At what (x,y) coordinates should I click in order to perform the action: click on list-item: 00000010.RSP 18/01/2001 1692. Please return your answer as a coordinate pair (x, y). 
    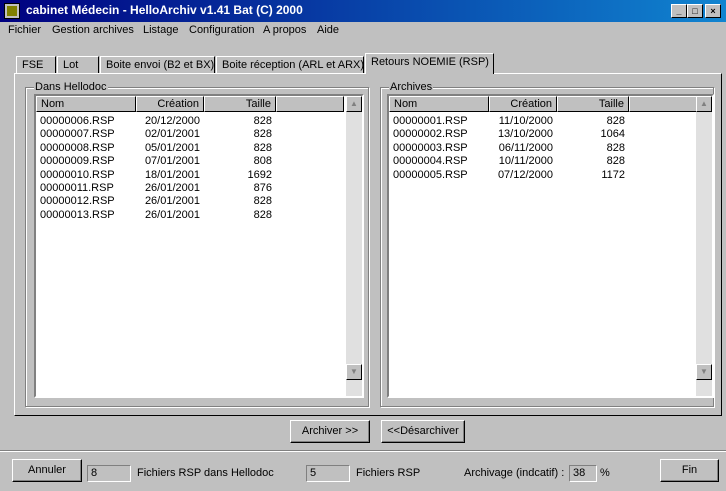
    Looking at the image, I should click on (186, 175).